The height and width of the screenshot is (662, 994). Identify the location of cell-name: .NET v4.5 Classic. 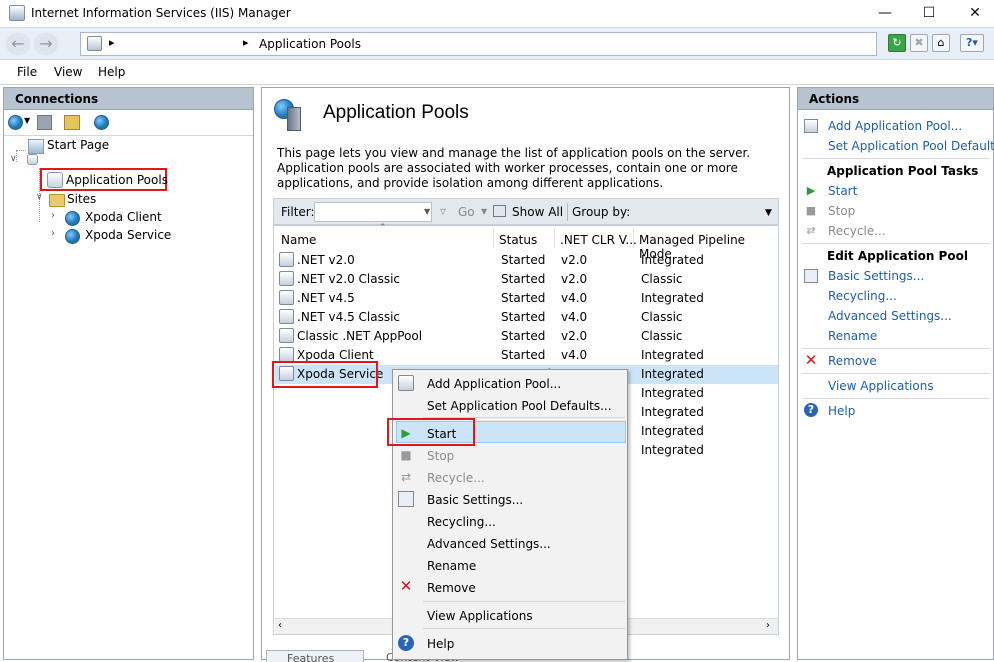
(349, 317).